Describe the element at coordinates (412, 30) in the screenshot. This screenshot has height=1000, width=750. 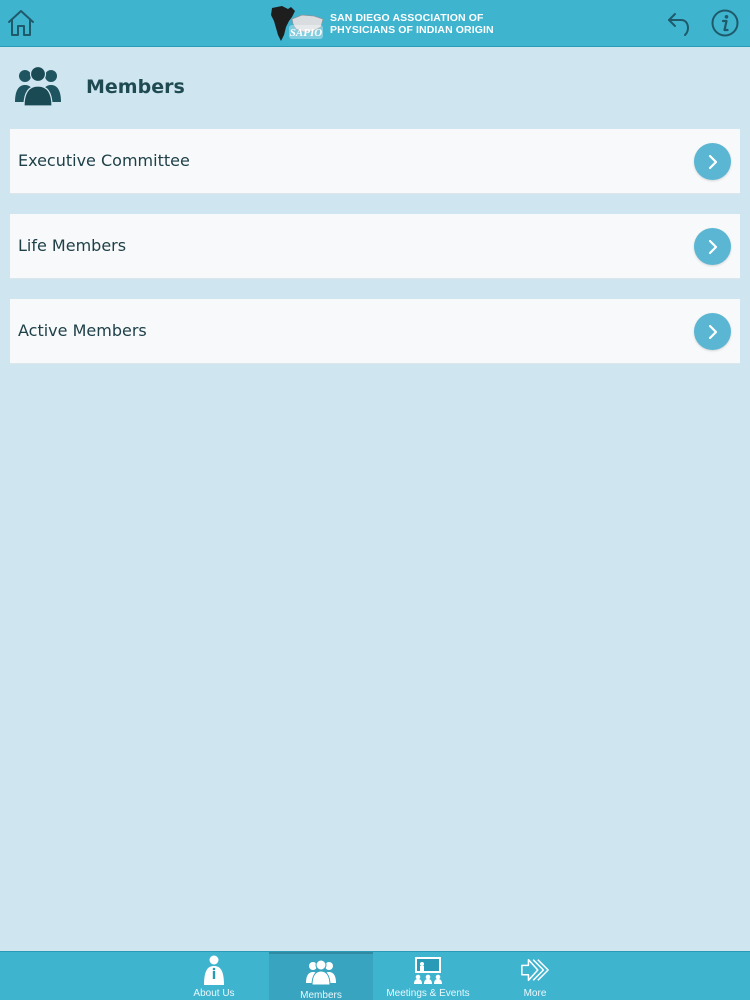
I see `organization-name-line2: PHYSICIANS OF INDIAN ORIGIN` at that location.